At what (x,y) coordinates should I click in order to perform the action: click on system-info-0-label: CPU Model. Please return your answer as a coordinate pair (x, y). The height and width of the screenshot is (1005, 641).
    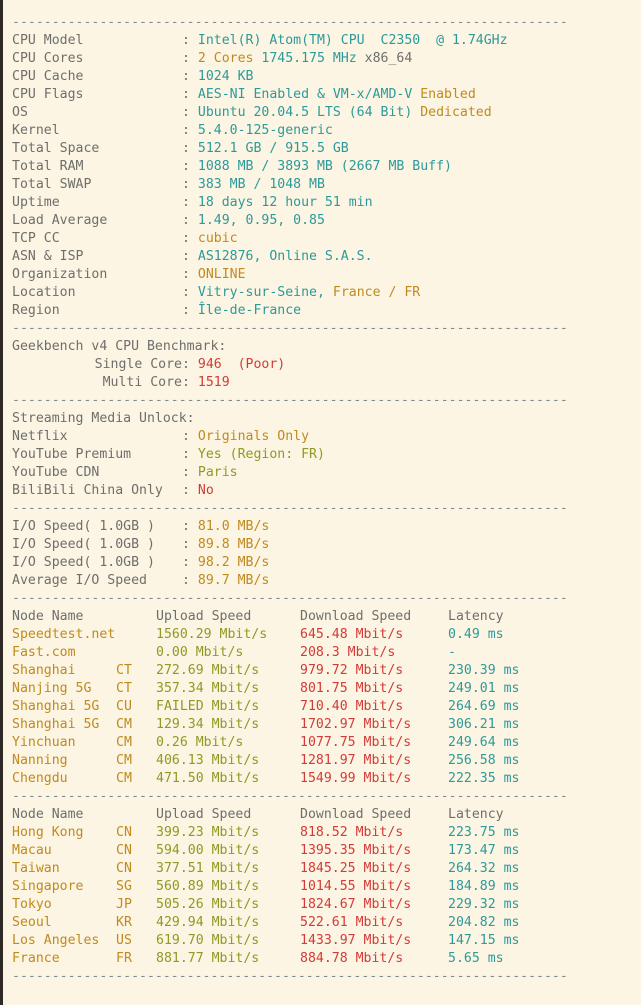
    Looking at the image, I should click on (48, 40).